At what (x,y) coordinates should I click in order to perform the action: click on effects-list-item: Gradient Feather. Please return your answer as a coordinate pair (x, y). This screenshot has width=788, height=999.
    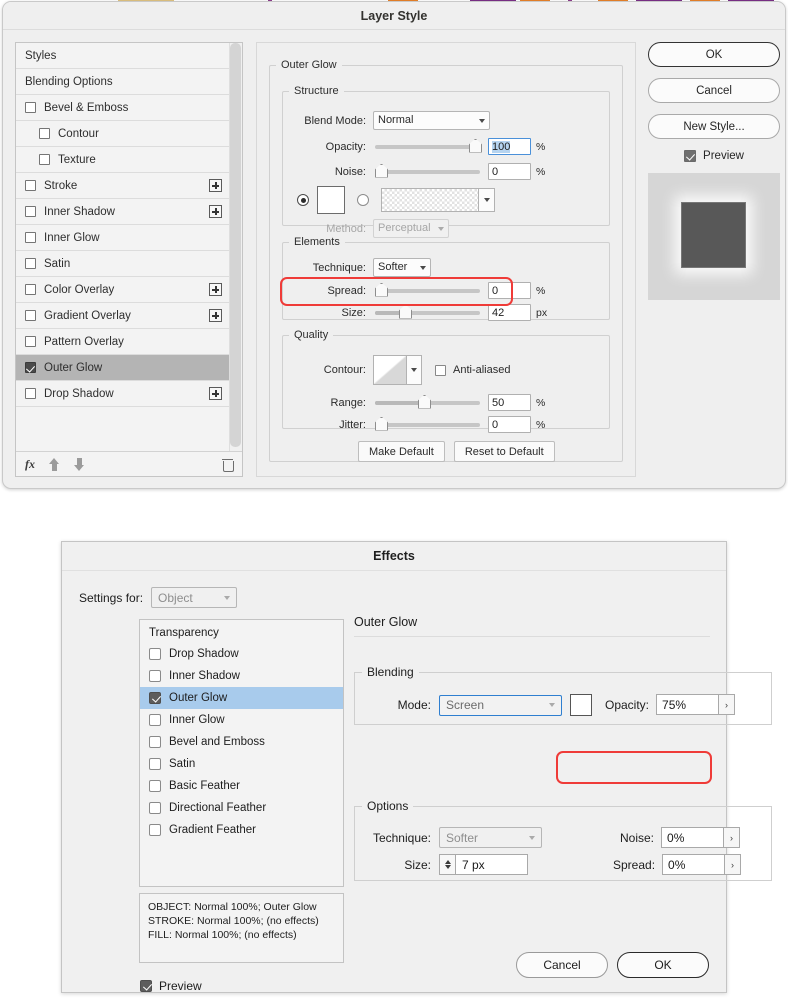
    Looking at the image, I should click on (241, 830).